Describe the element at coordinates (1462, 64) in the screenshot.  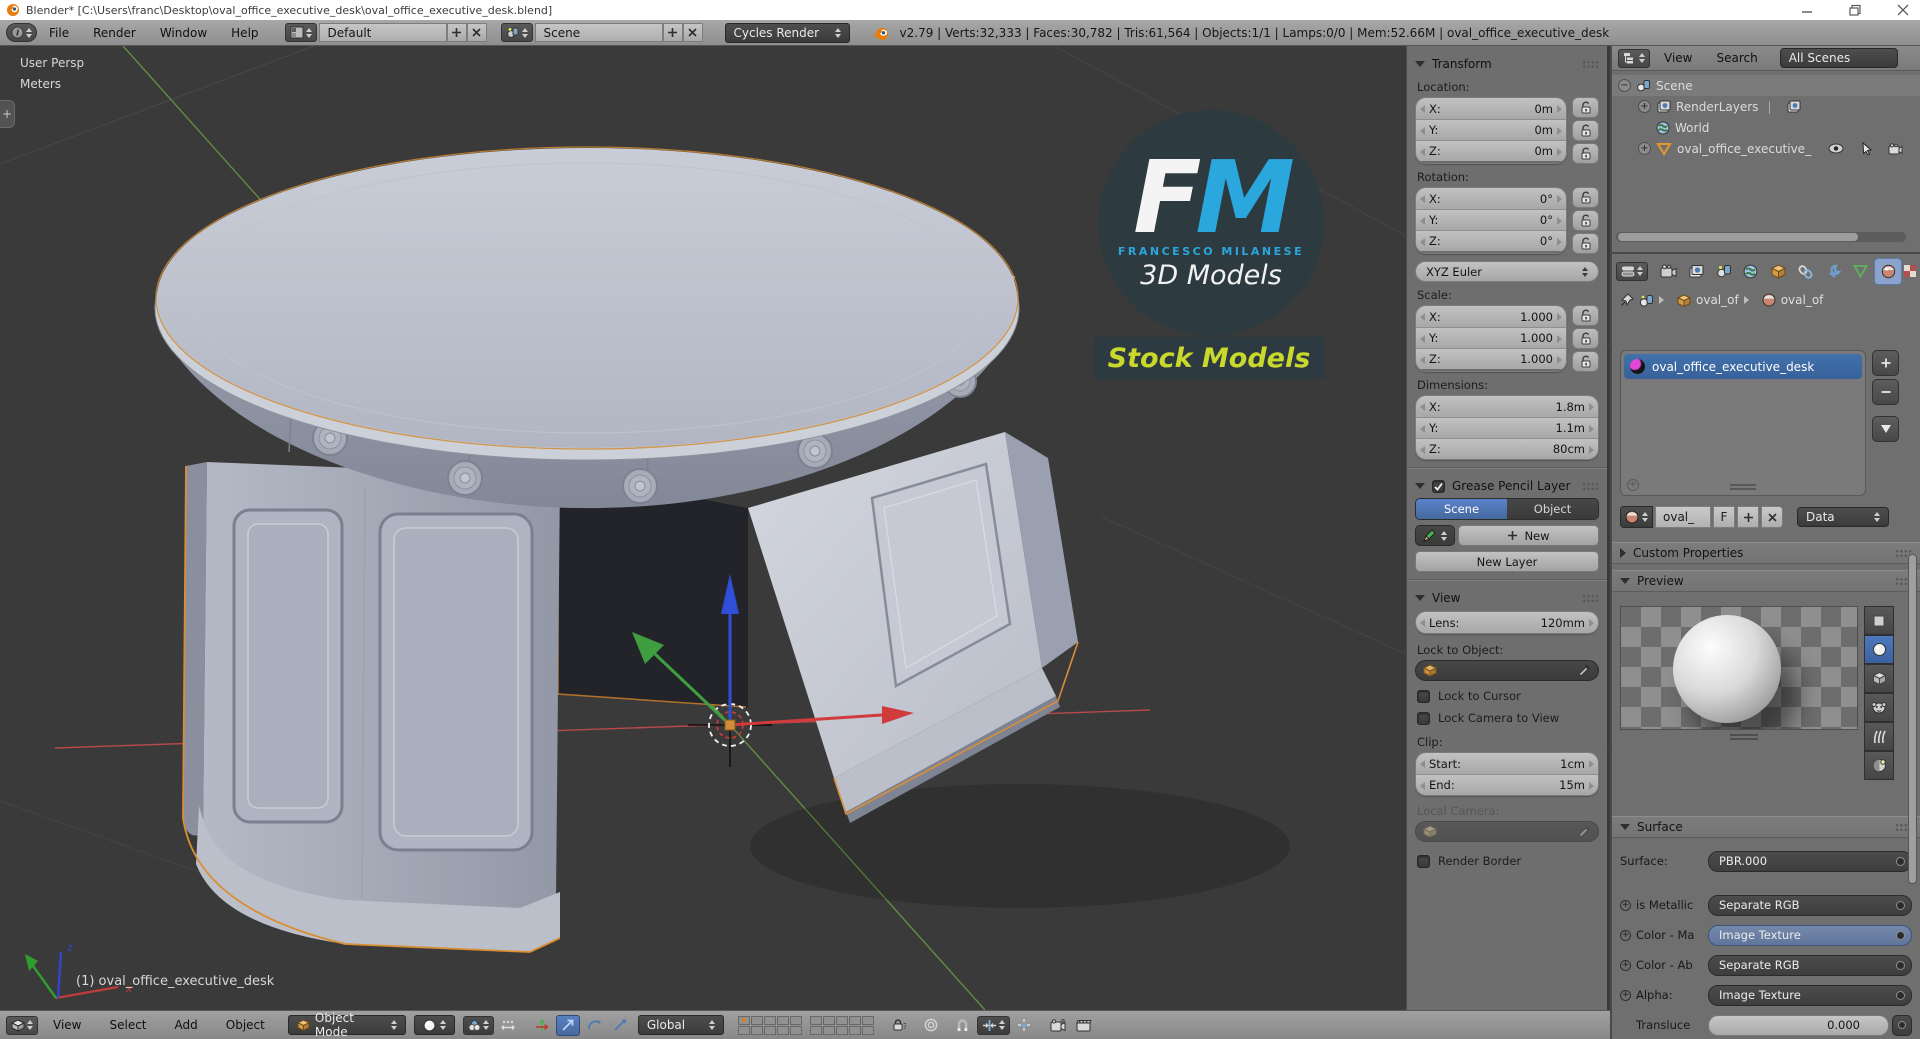
I see `transform-panel-title: Transform` at that location.